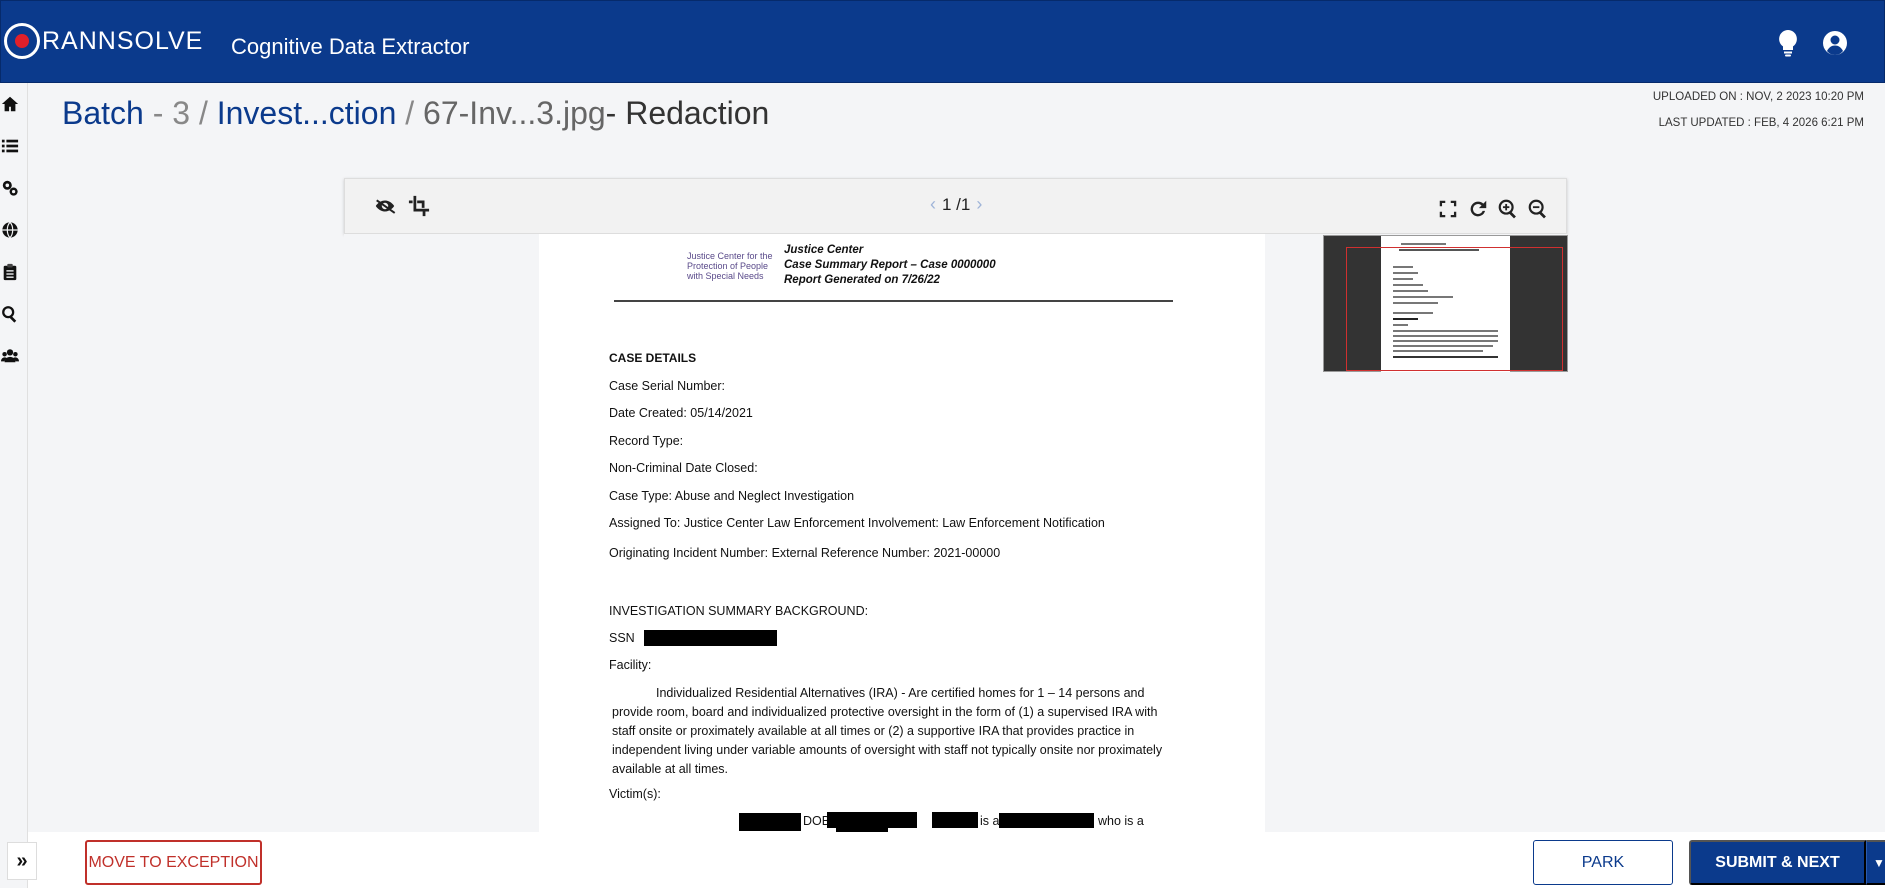  I want to click on list-icon, so click(10, 146).